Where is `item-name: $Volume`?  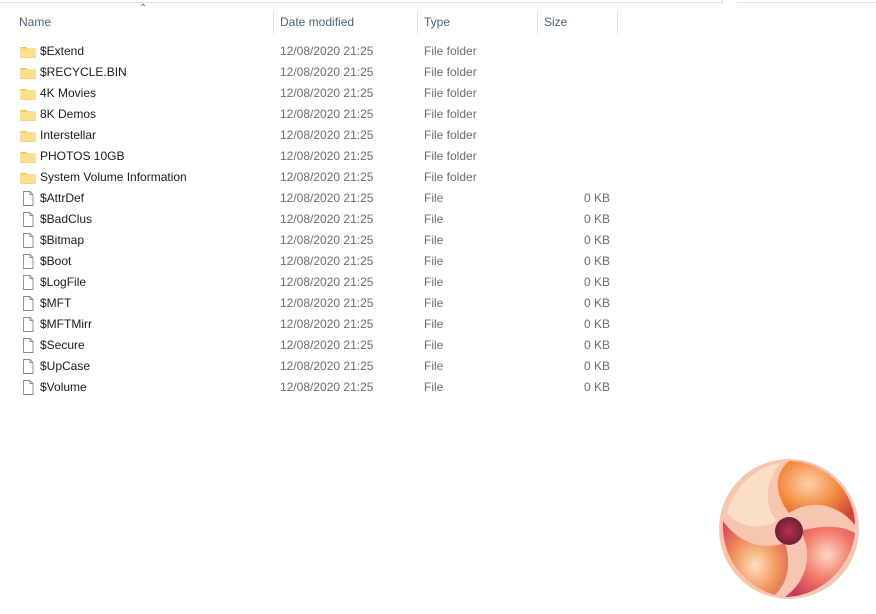 item-name: $Volume is located at coordinates (63, 387).